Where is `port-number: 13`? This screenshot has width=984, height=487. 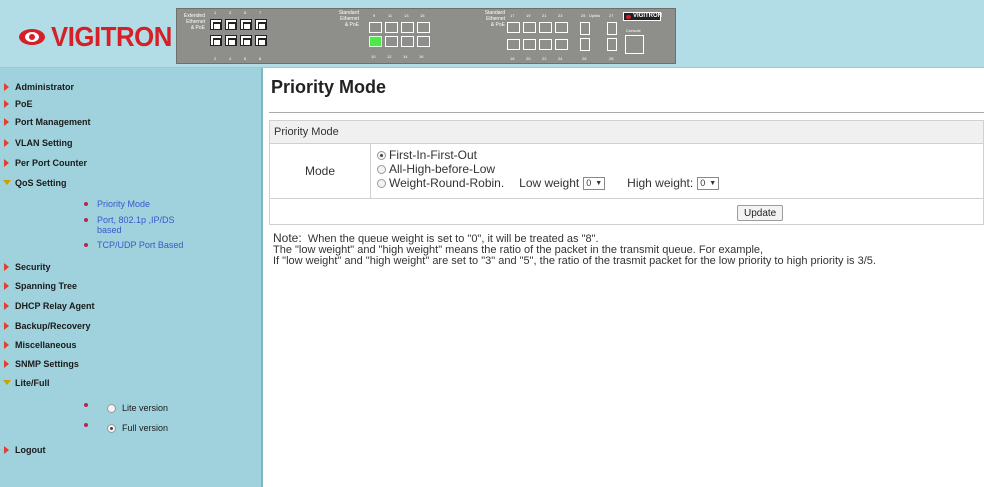 port-number: 13 is located at coordinates (406, 15).